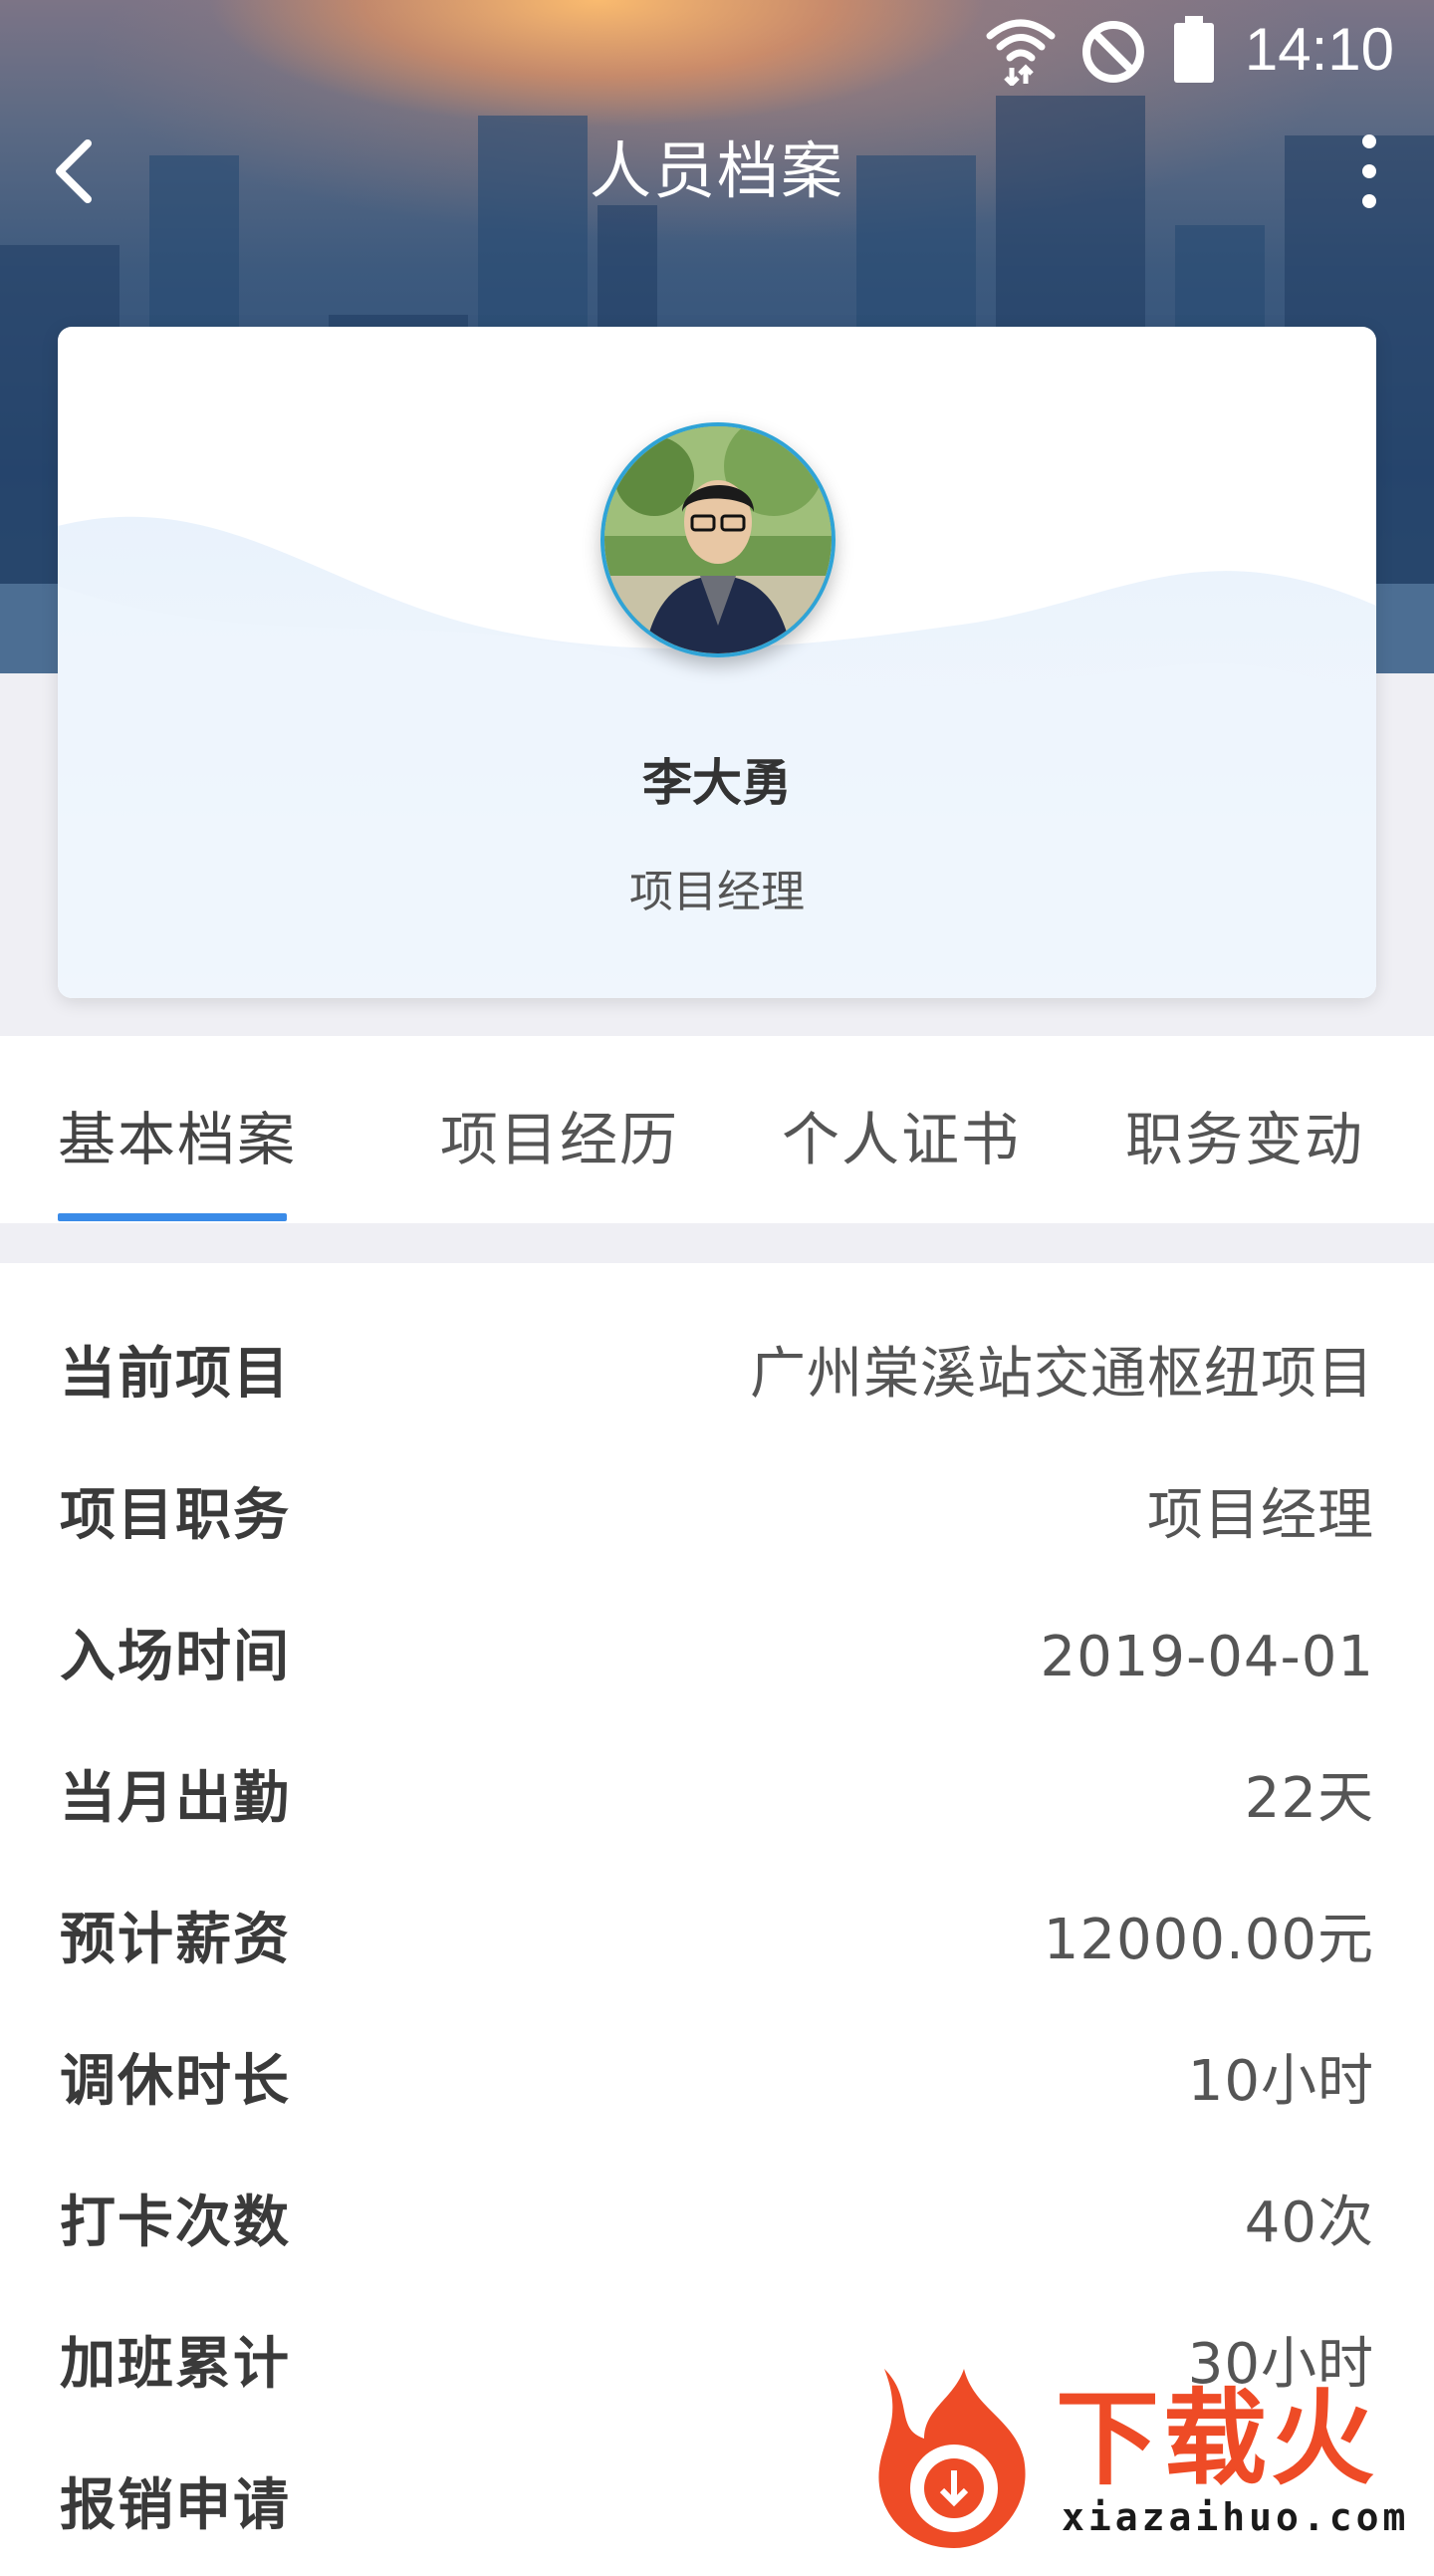 This screenshot has width=1434, height=2576. Describe the element at coordinates (1194, 52) in the screenshot. I see `battery-icon` at that location.